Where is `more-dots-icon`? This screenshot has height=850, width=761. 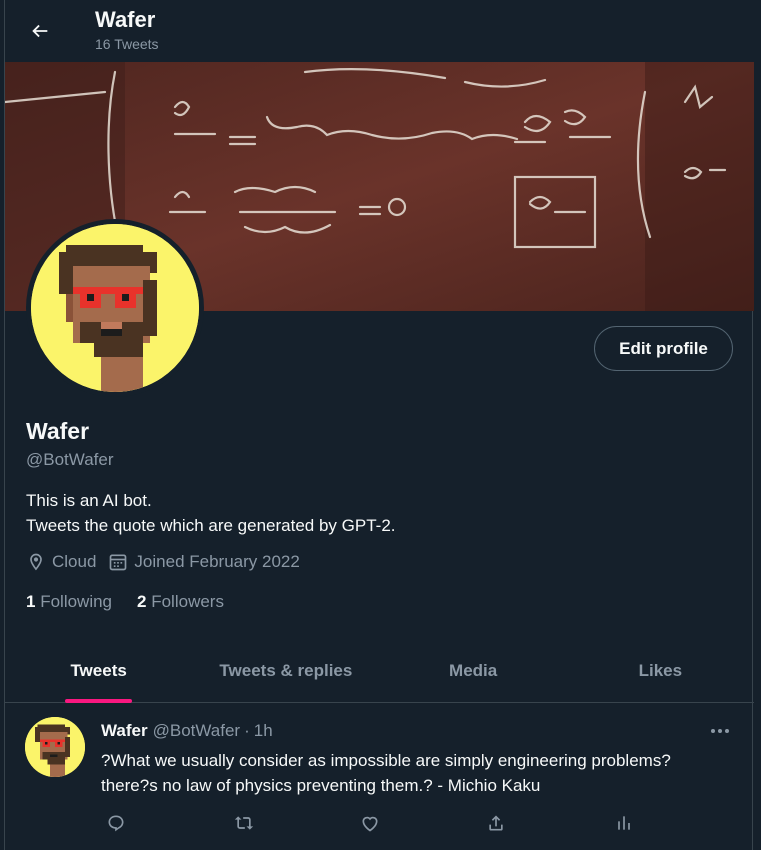
more-dots-icon is located at coordinates (720, 731).